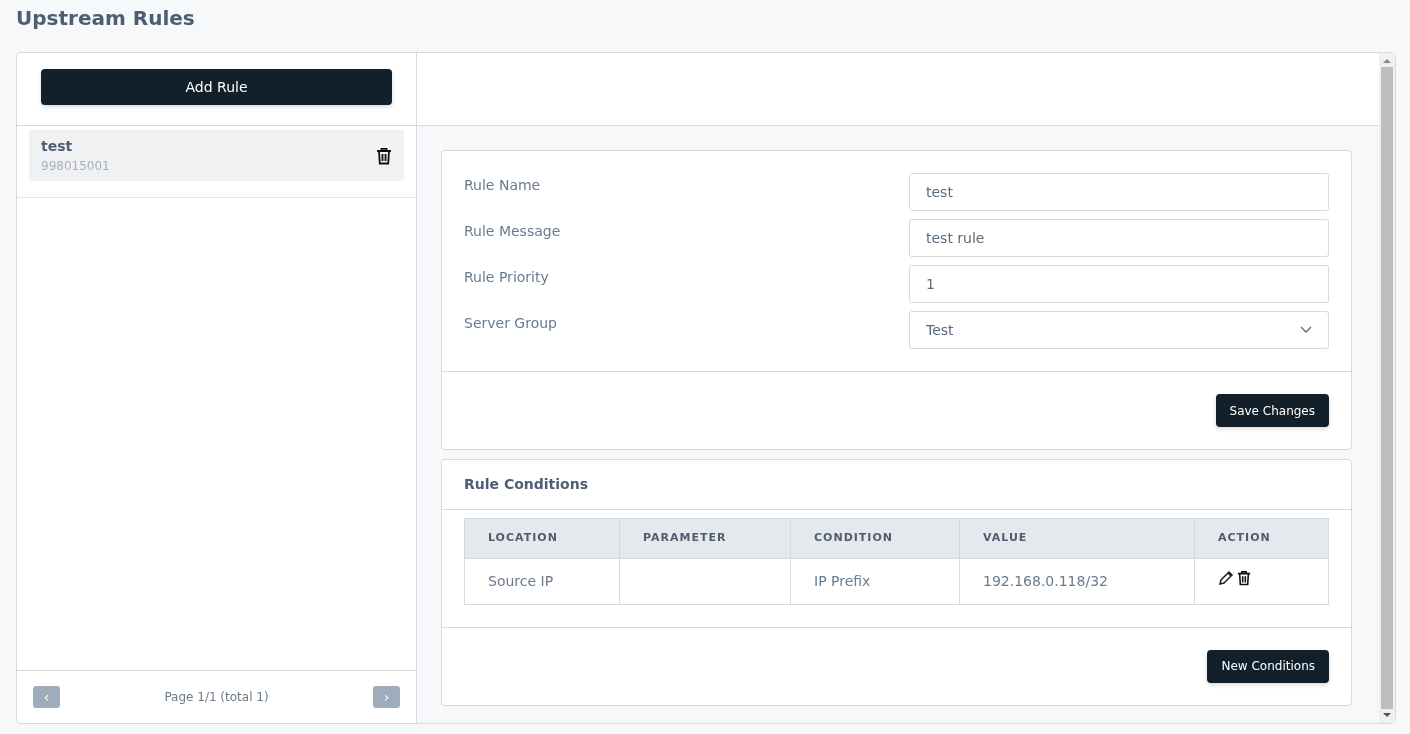 This screenshot has width=1410, height=734. What do you see at coordinates (216, 87) in the screenshot?
I see `add-rule-button: Add Rule` at bounding box center [216, 87].